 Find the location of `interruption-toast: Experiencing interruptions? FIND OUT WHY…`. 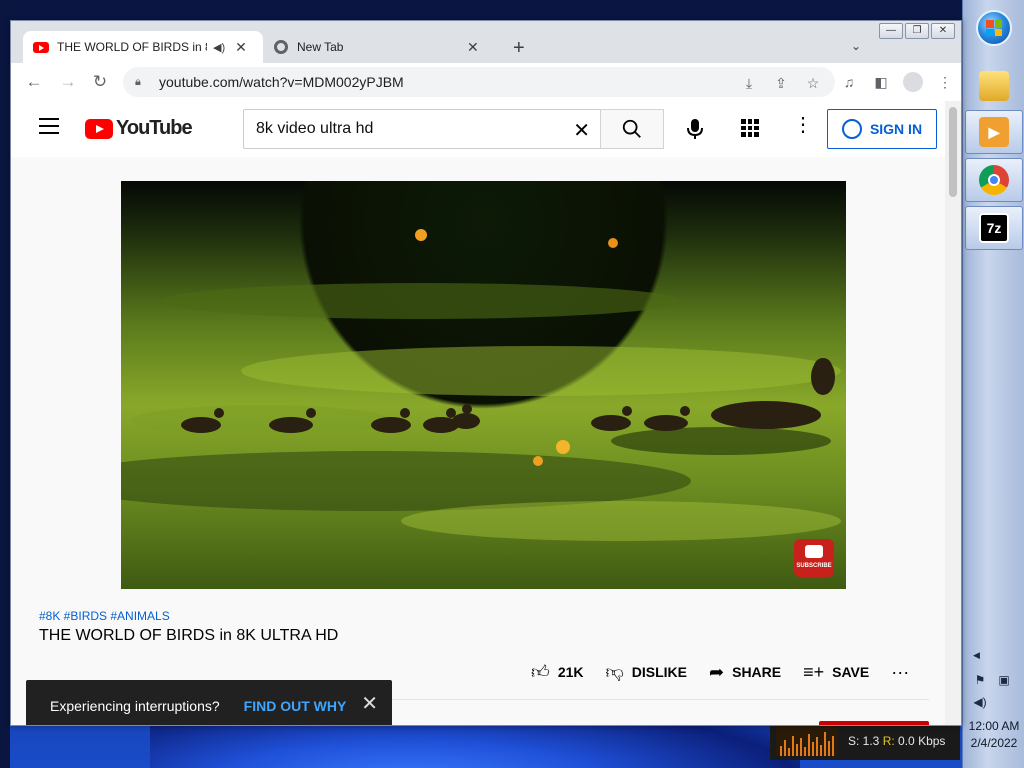

interruption-toast: Experiencing interruptions? FIND OUT WHY… is located at coordinates (209, 702).